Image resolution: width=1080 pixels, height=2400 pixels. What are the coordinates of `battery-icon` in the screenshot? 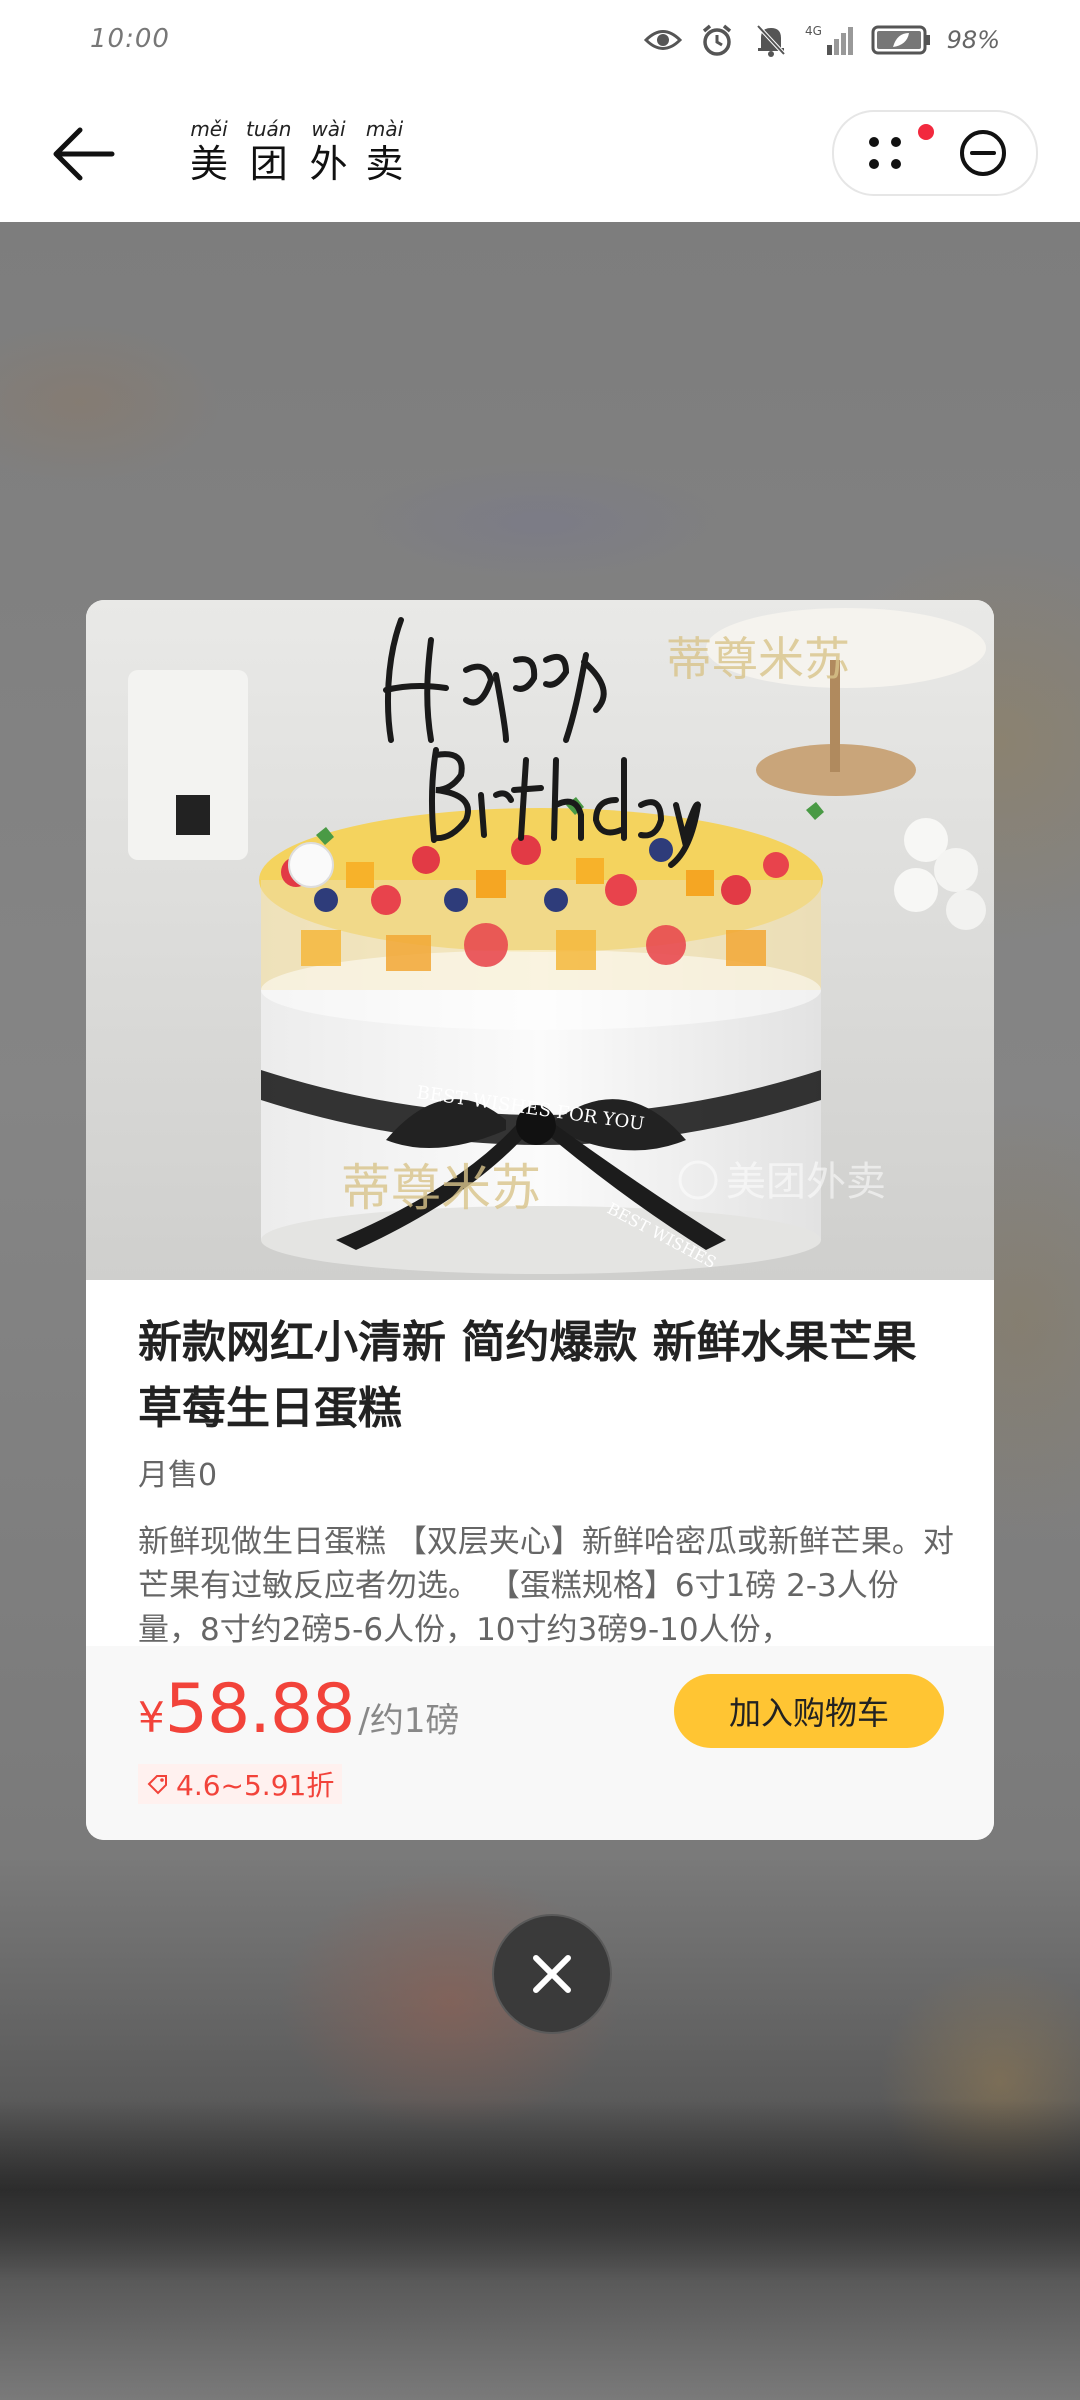 It's located at (902, 40).